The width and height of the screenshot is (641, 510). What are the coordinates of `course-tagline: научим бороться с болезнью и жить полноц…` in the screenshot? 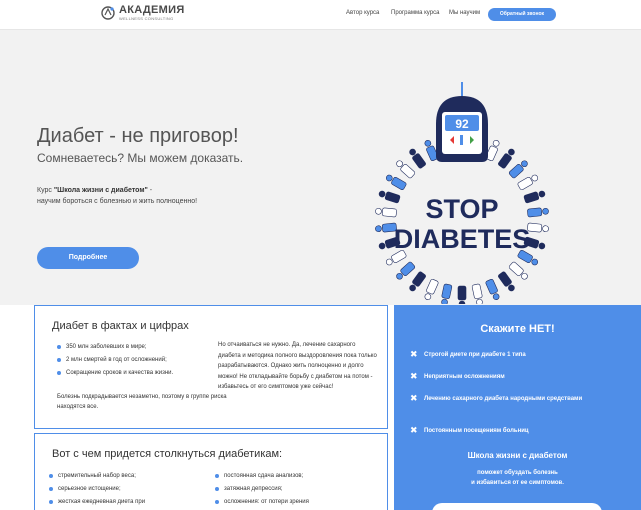 It's located at (117, 201).